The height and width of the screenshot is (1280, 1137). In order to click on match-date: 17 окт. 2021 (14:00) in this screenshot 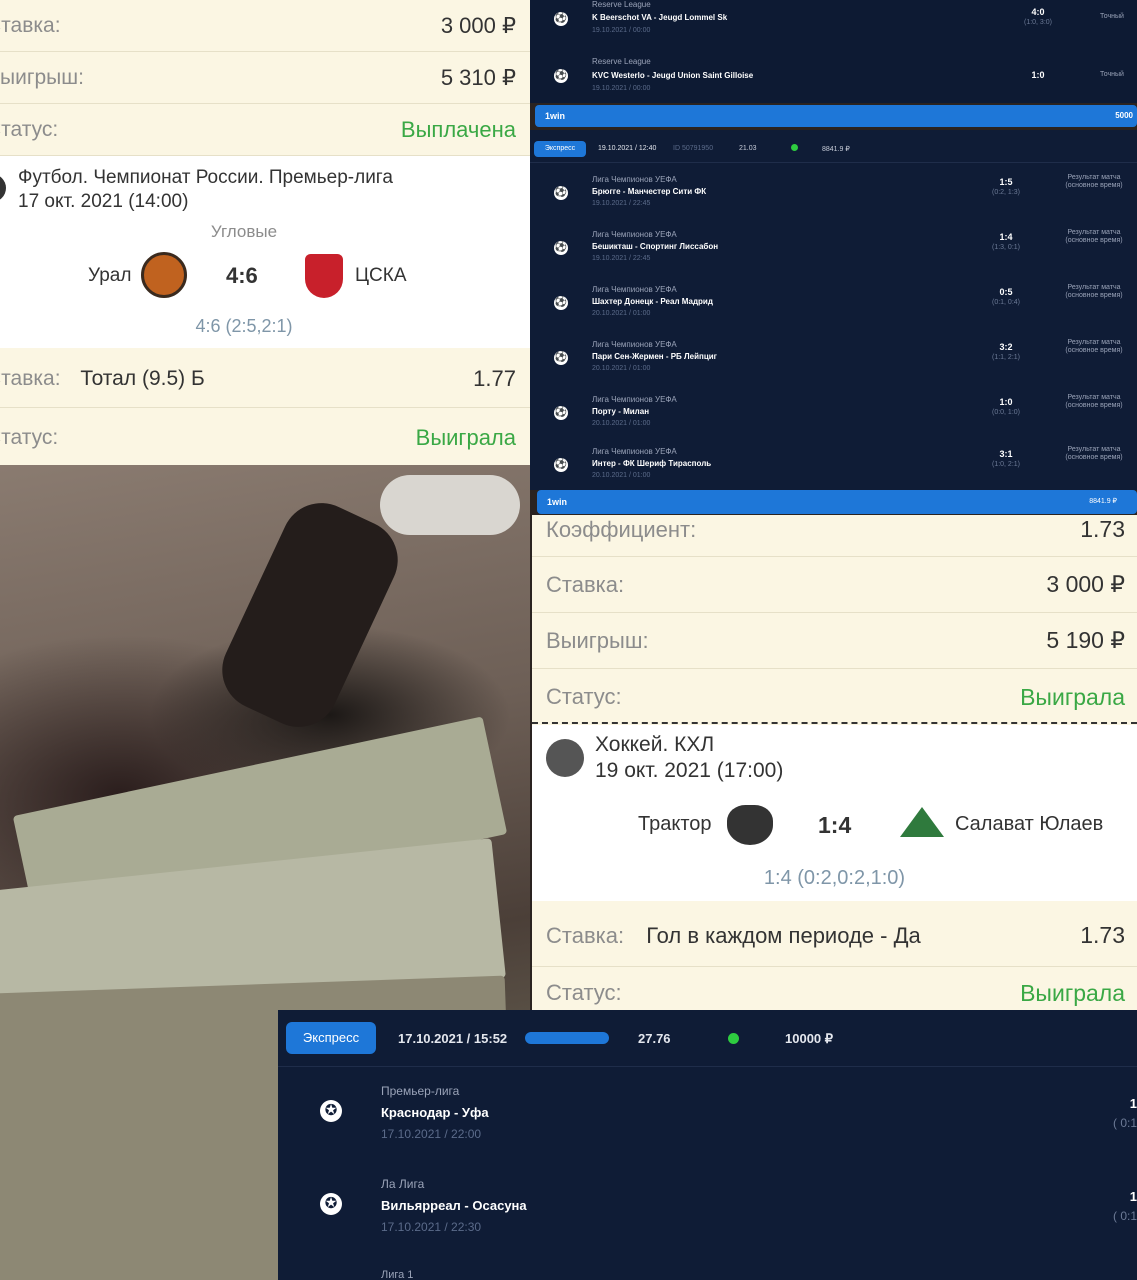, I will do `click(103, 201)`.